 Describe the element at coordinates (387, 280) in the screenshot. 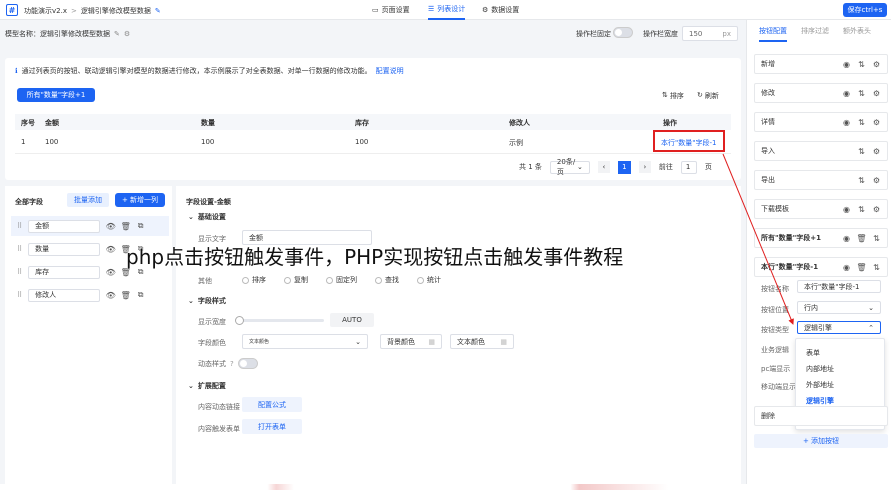

I see `option-search: 查找` at that location.